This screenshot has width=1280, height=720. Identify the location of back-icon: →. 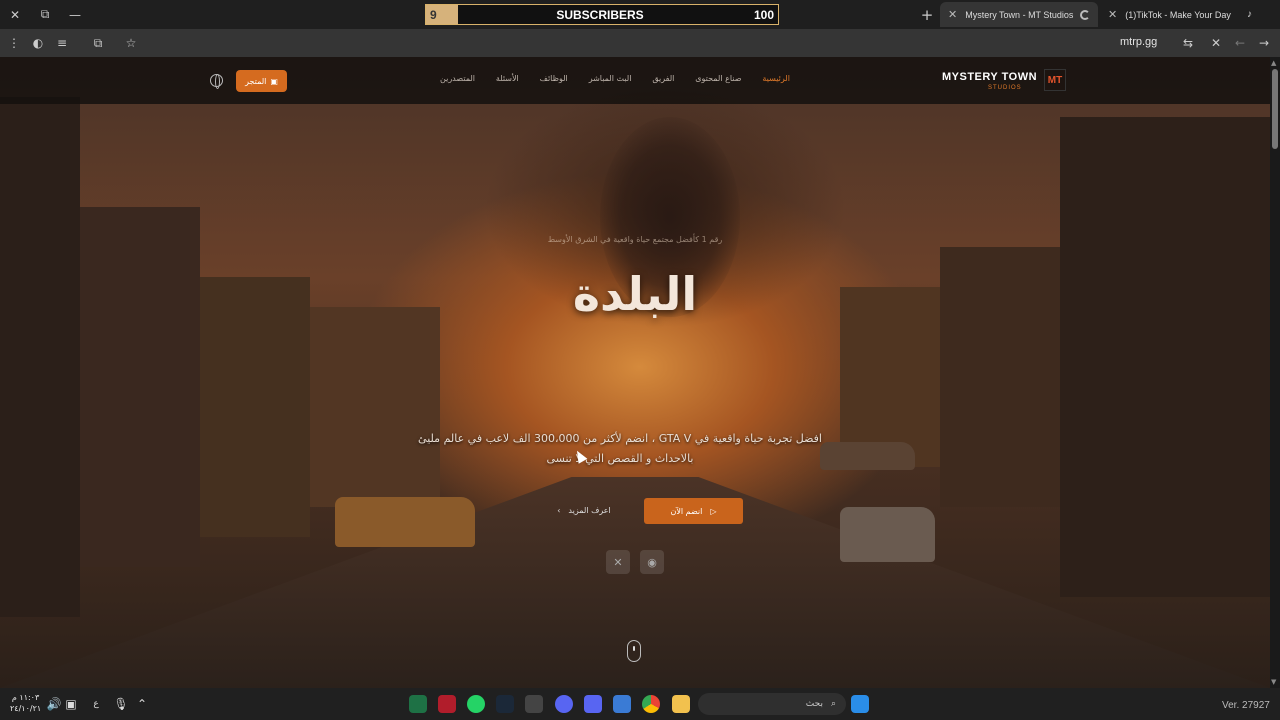
(1264, 43).